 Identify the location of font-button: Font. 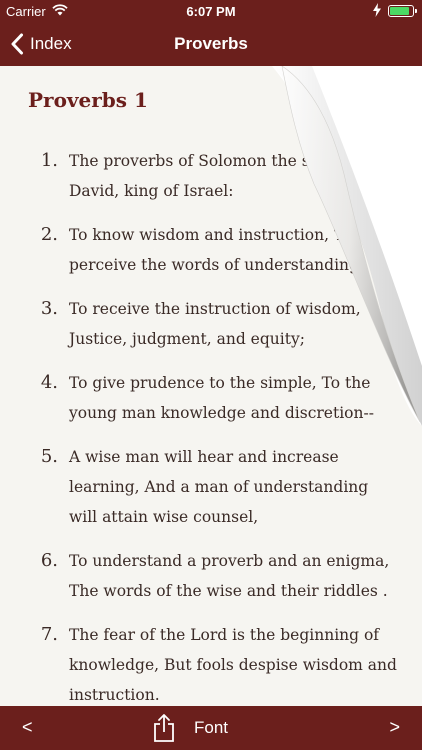
(211, 727).